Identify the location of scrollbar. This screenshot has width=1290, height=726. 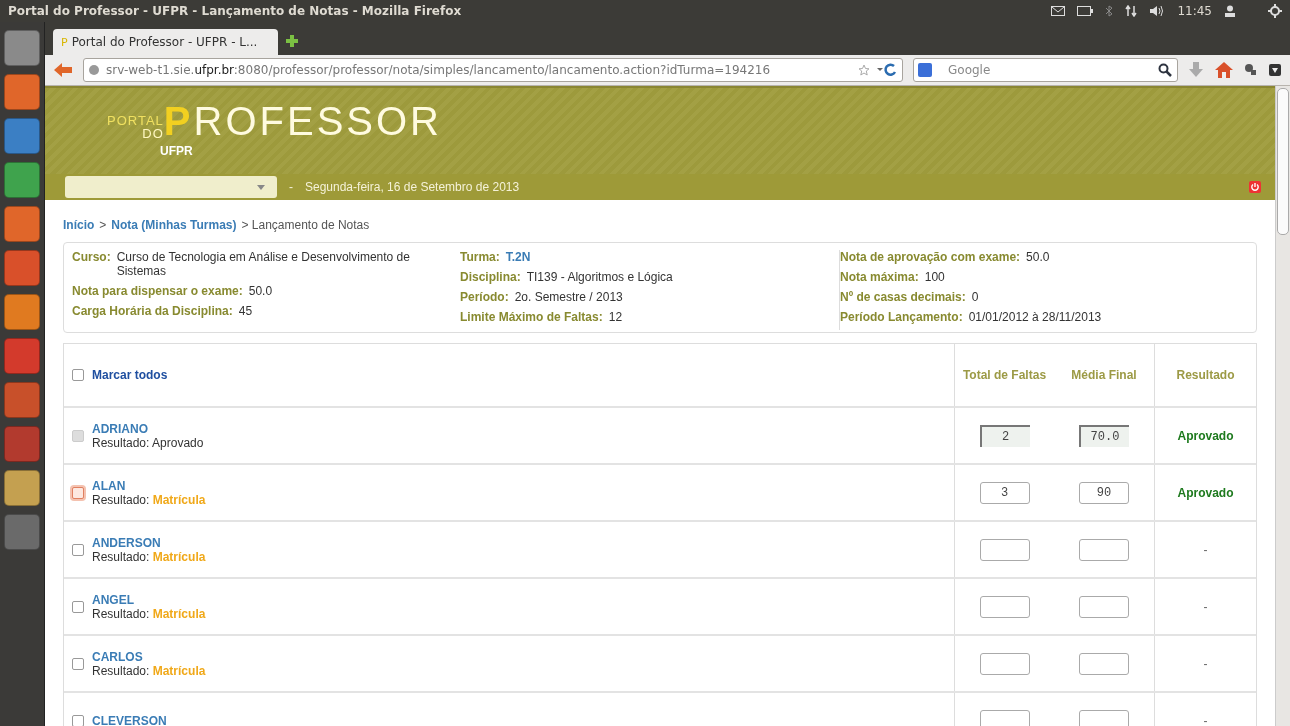
(1282, 406).